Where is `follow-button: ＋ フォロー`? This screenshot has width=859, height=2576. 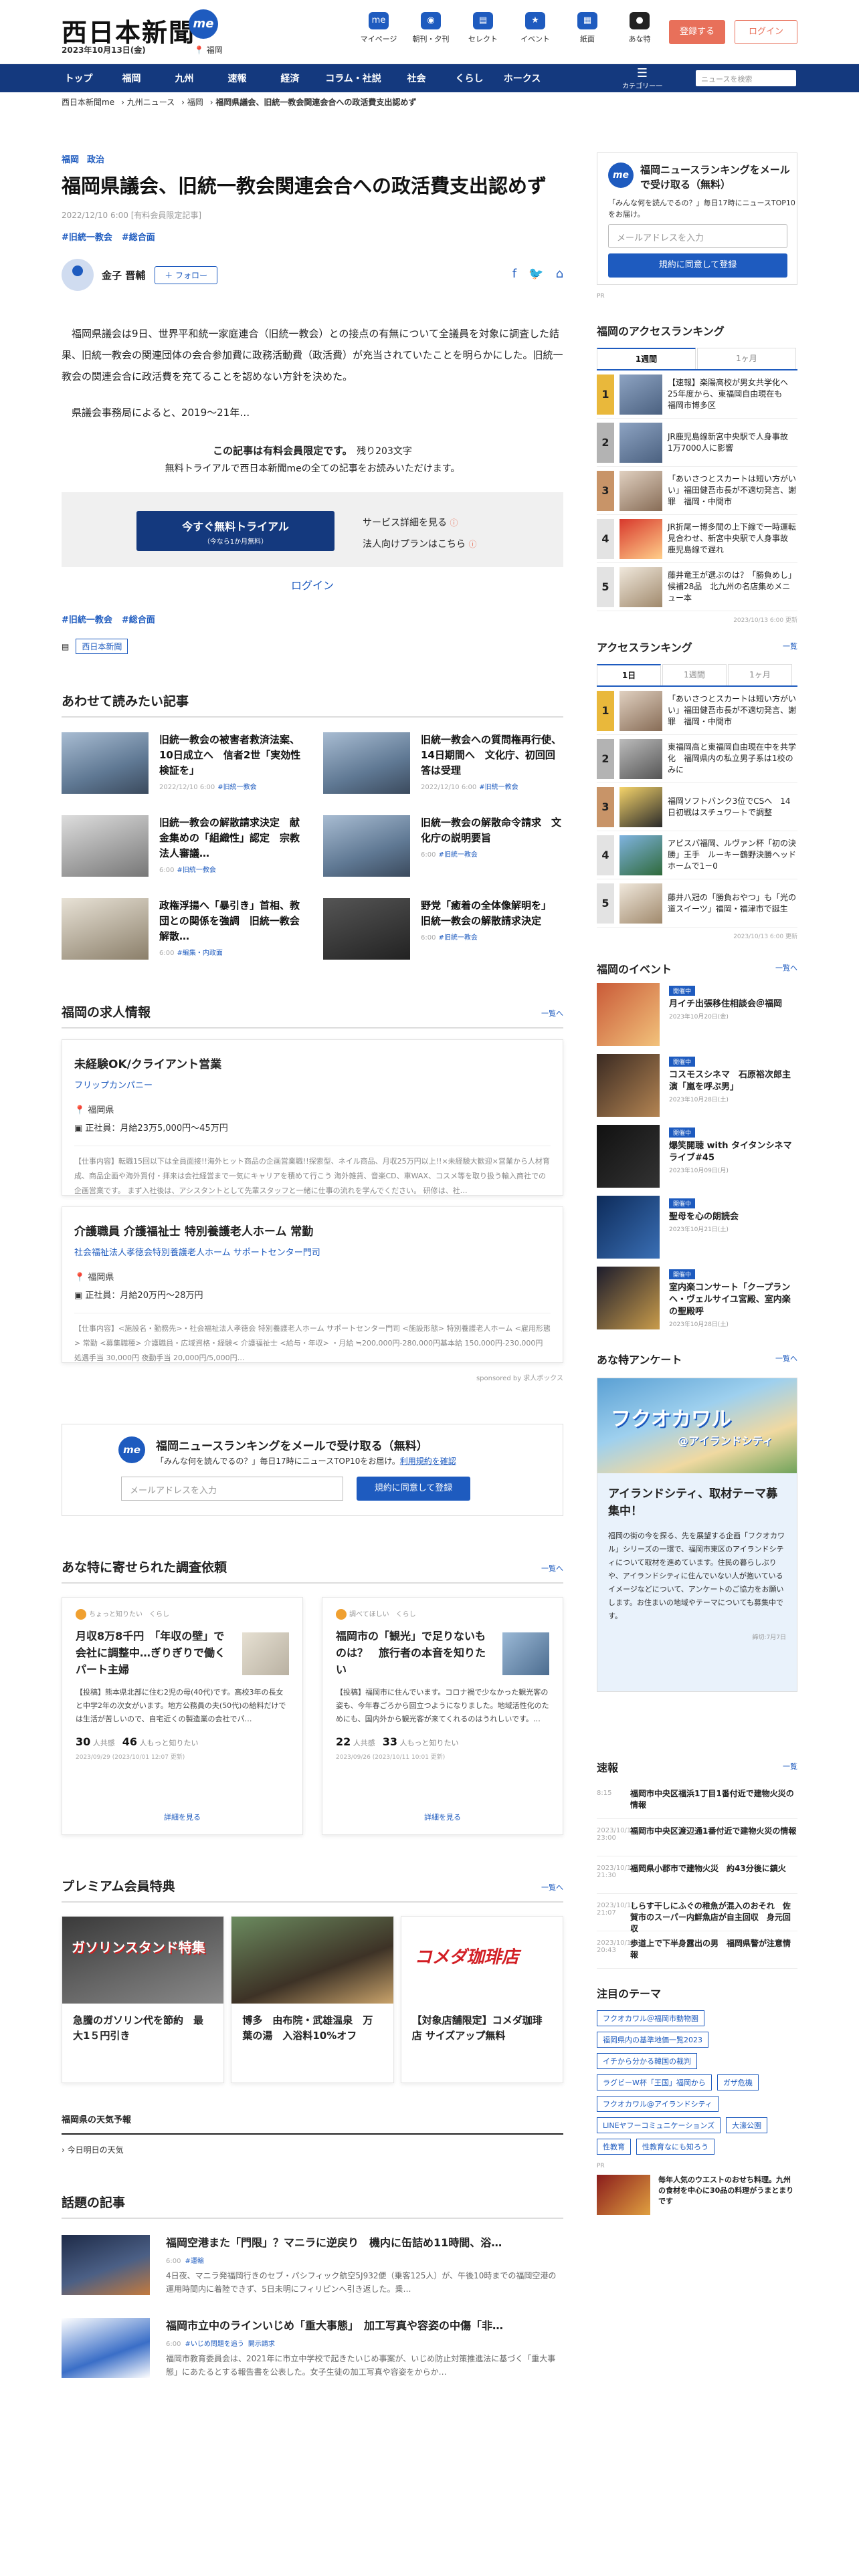 follow-button: ＋ フォロー is located at coordinates (186, 275).